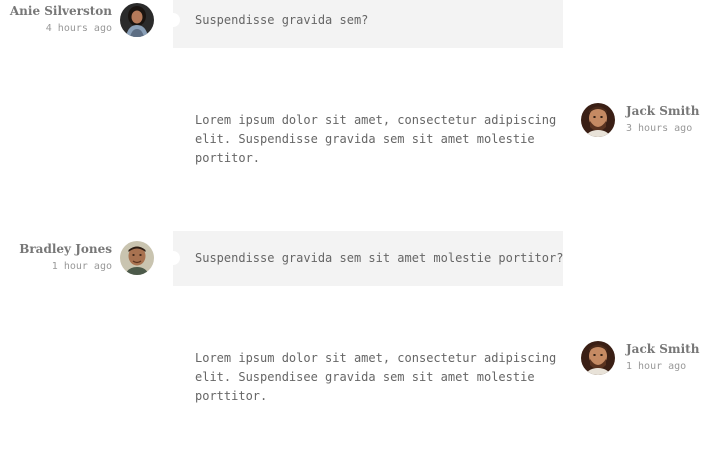 Image resolution: width=709 pixels, height=475 pixels. What do you see at coordinates (78, 28) in the screenshot?
I see `message-timestamp: 4 hours ago` at bounding box center [78, 28].